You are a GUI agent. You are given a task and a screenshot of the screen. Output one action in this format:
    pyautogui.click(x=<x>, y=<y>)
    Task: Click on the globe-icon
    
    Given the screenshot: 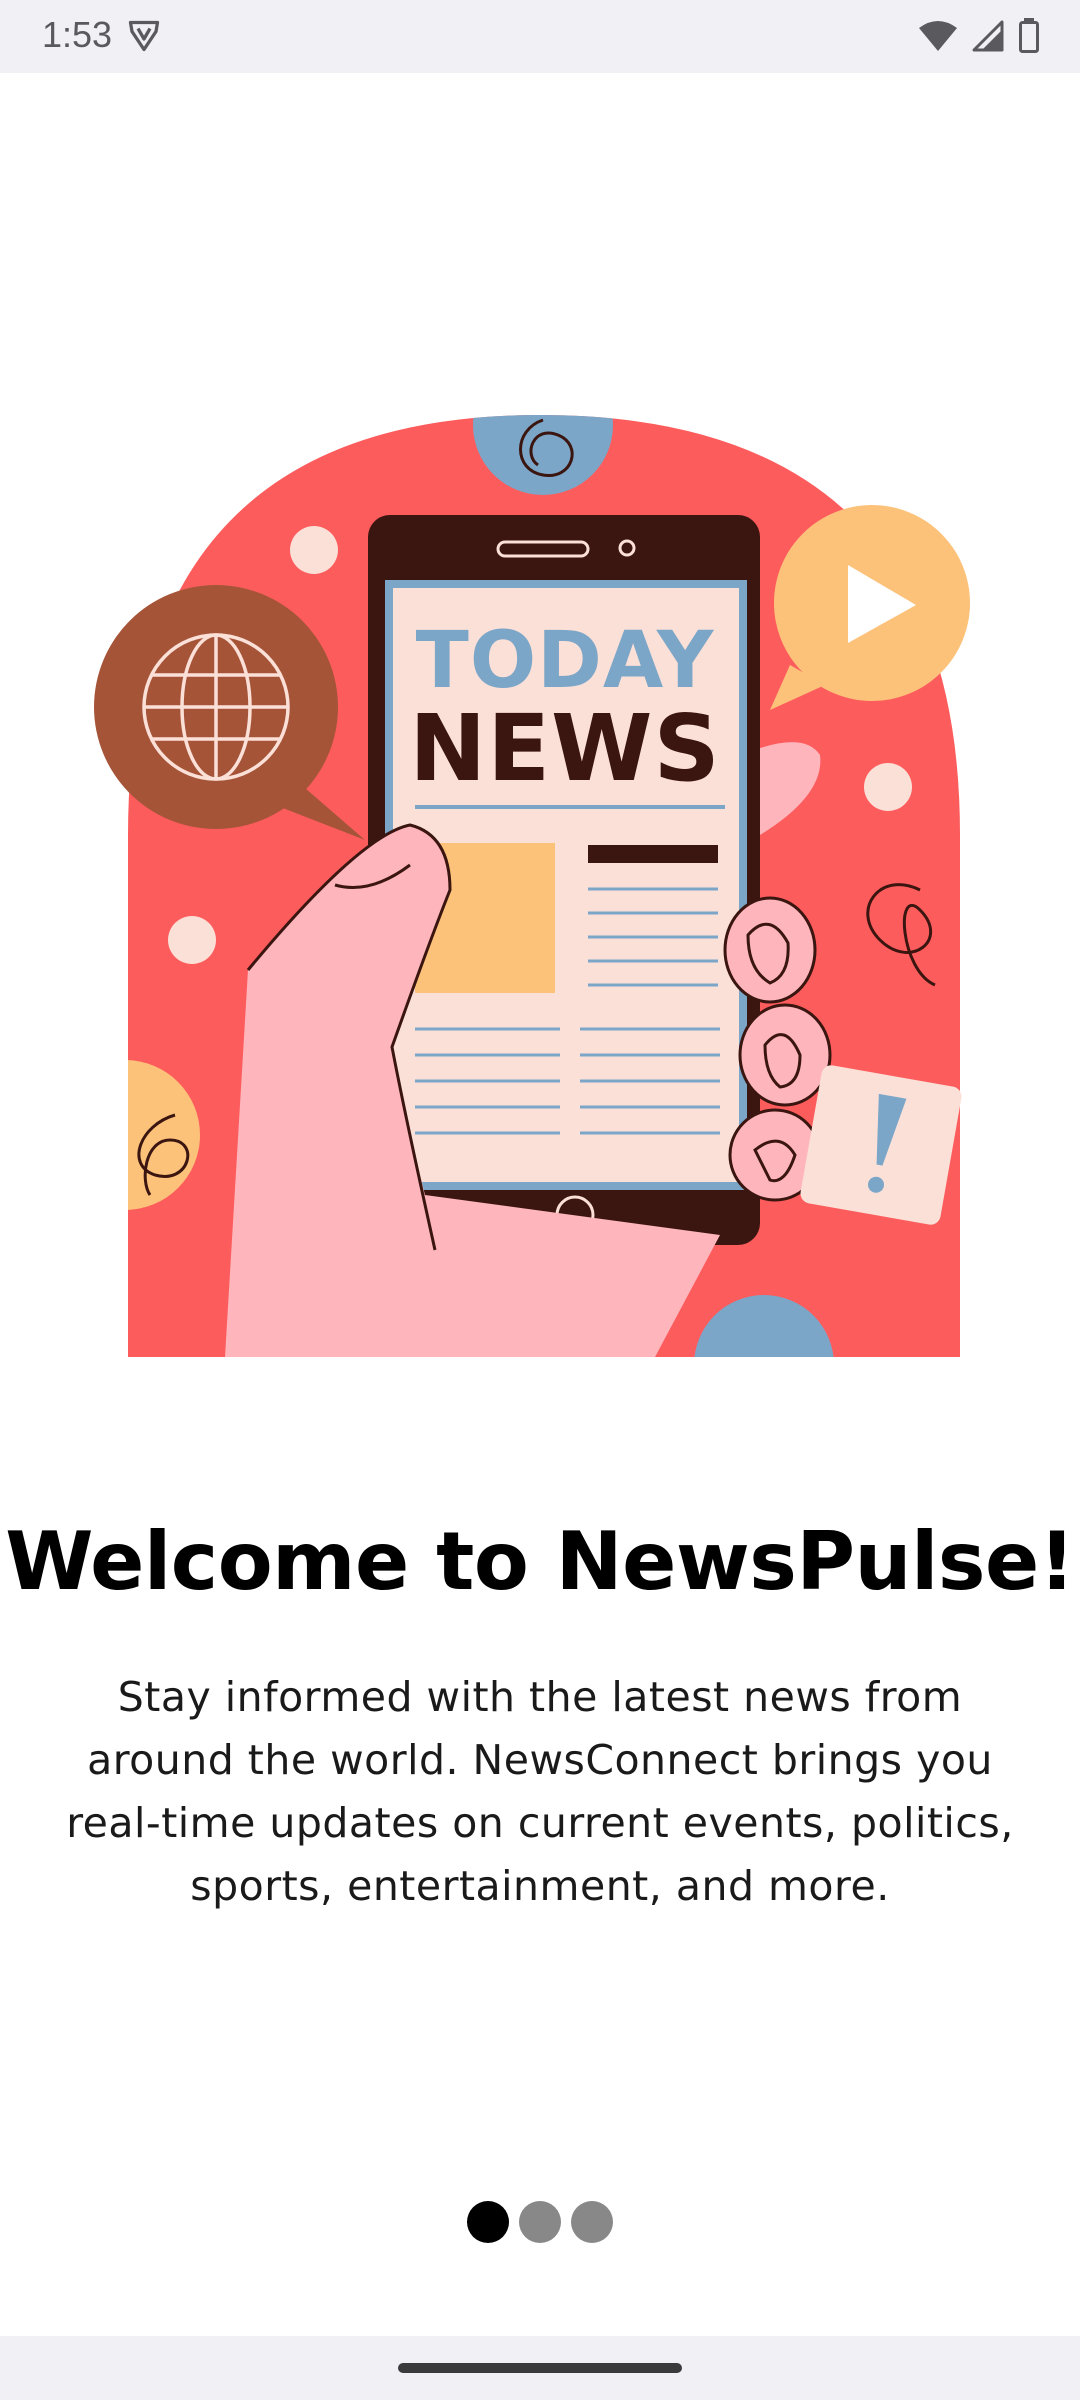 What is the action you would take?
    pyautogui.click(x=216, y=707)
    